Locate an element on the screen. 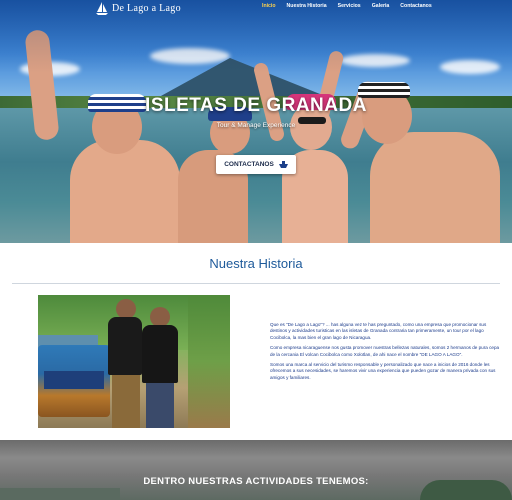 The width and height of the screenshot is (512, 500). plants is located at coordinates (209, 361).